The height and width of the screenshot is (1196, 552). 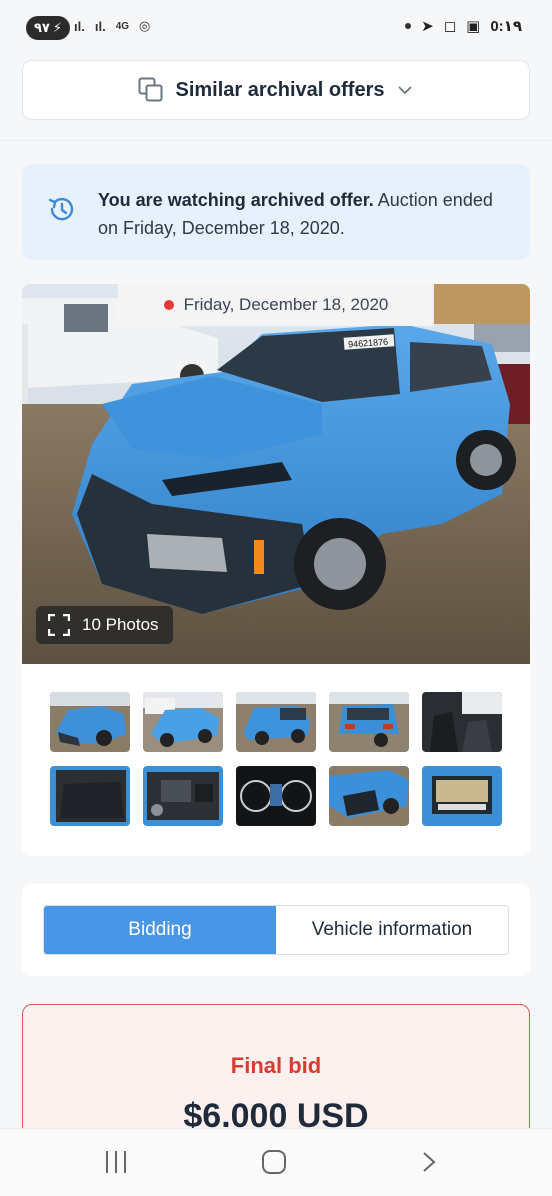 I want to click on signal-icons: ıl. ıl. 4G ◎, so click(x=112, y=26).